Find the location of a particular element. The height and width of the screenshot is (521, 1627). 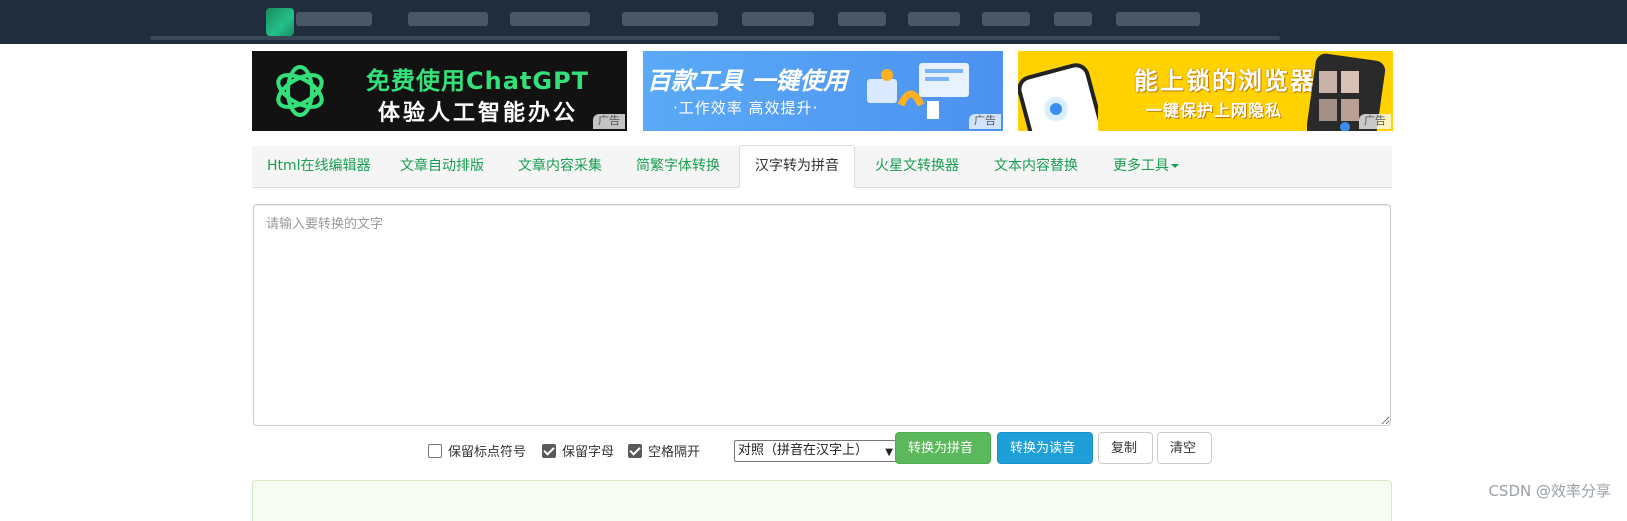

chevron-down-icon: ▼ is located at coordinates (889, 452).